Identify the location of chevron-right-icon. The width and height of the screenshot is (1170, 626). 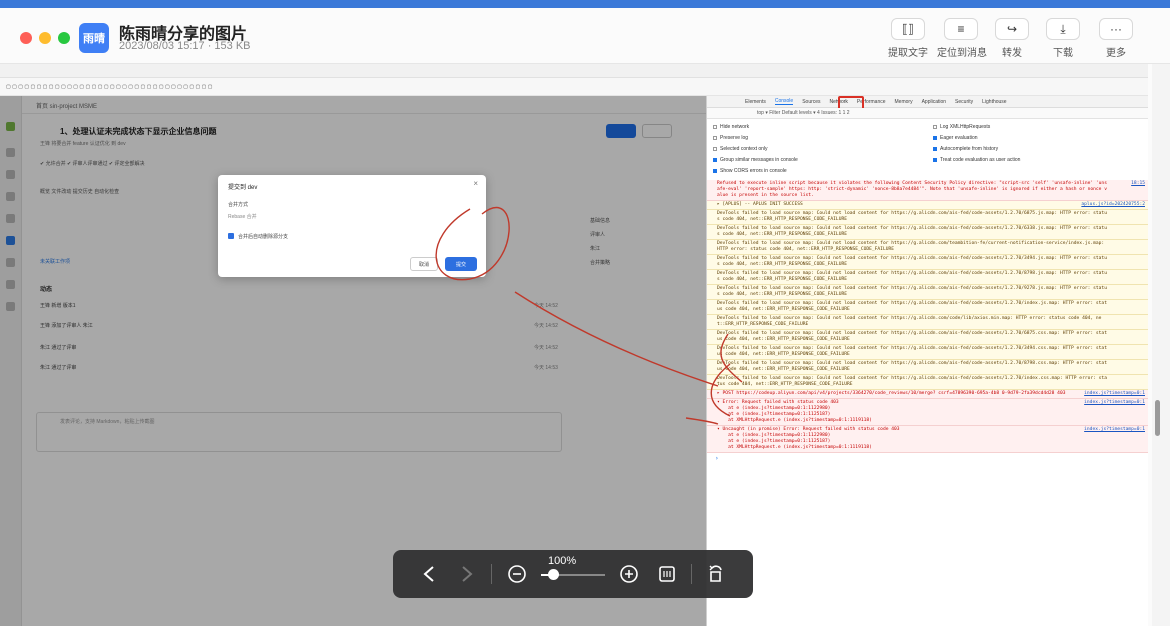
(467, 574).